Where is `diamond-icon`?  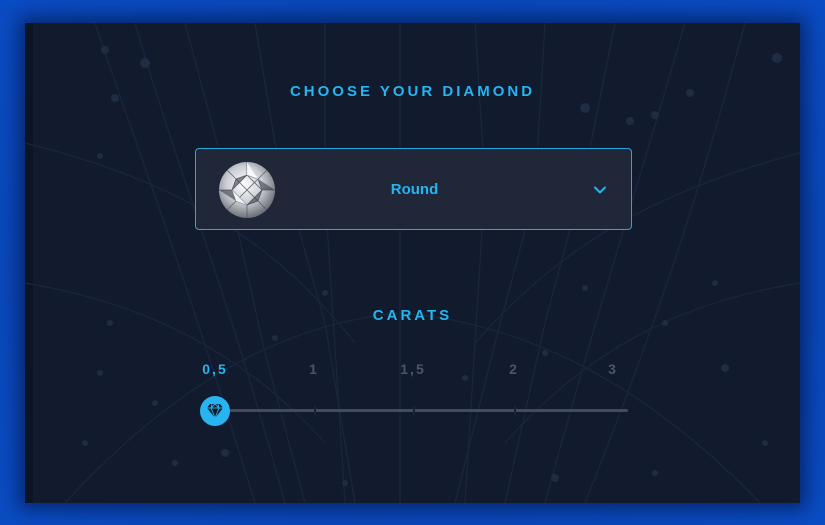
diamond-icon is located at coordinates (215, 411).